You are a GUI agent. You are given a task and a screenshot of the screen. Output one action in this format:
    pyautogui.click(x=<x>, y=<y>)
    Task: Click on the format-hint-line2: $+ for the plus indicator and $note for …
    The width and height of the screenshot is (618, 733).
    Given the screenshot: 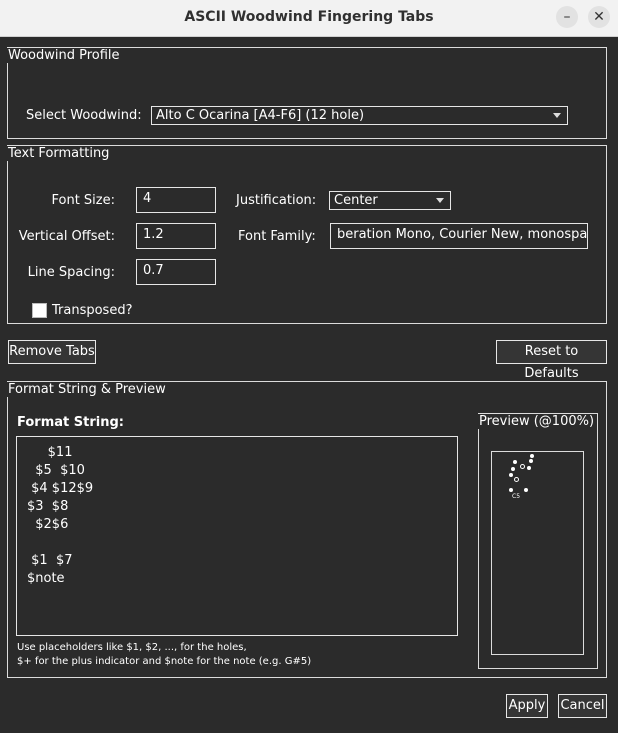 What is the action you would take?
    pyautogui.click(x=164, y=661)
    